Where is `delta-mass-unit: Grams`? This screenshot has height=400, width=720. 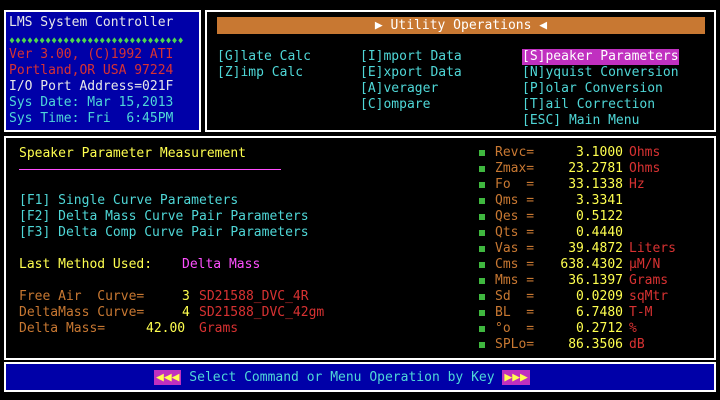 delta-mass-unit: Grams is located at coordinates (219, 328).